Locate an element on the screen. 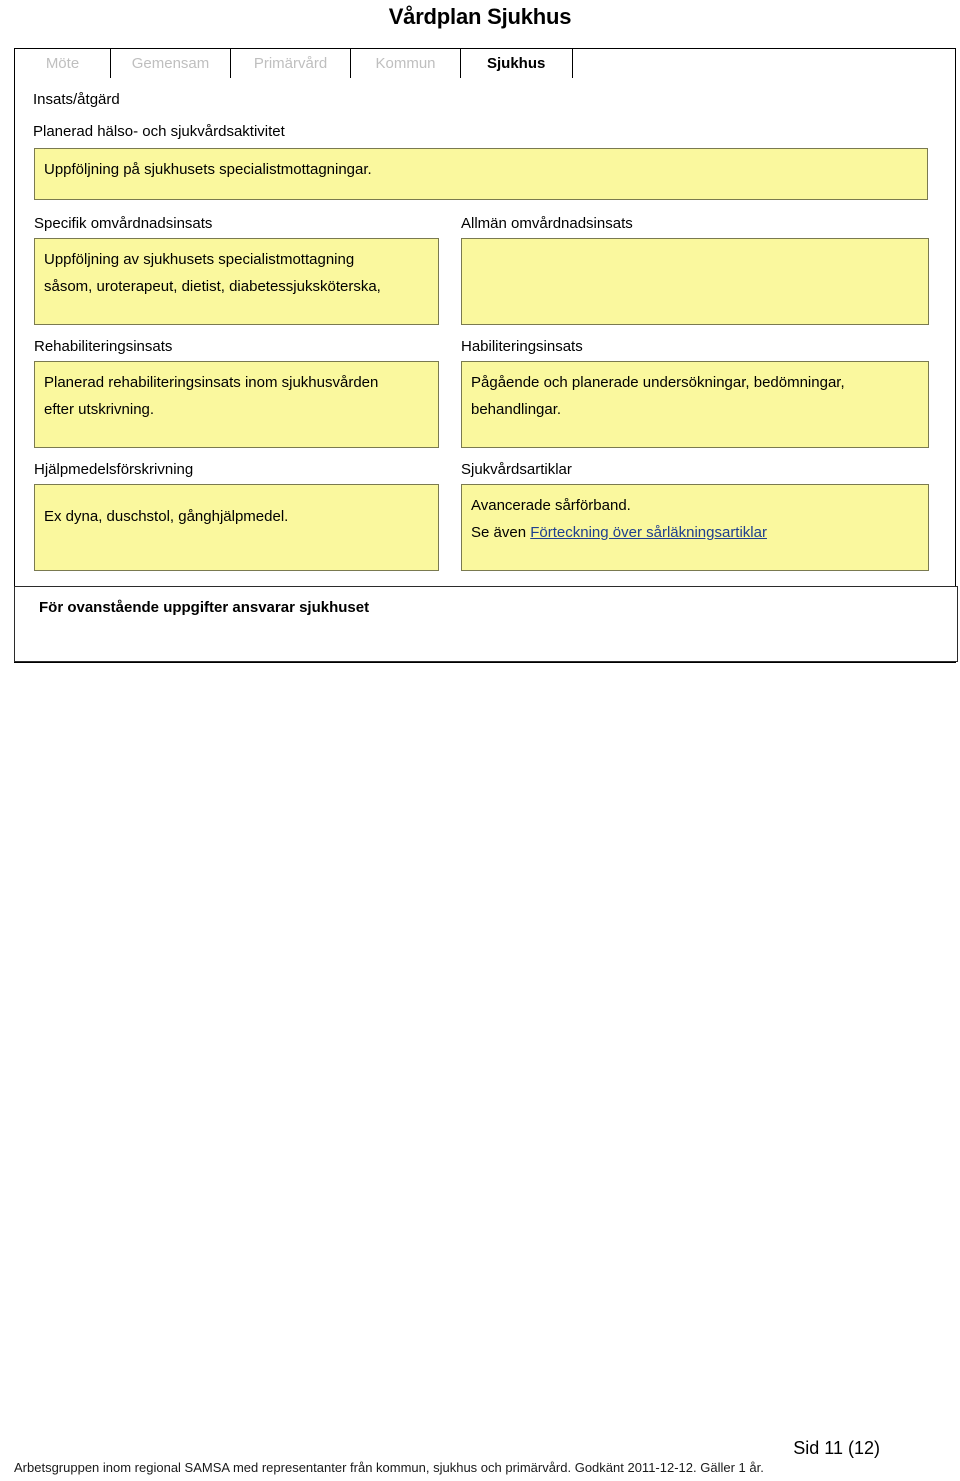  field-value-line: Ex dyna, duschstol, gånghjälpmedel. is located at coordinates (166, 516).